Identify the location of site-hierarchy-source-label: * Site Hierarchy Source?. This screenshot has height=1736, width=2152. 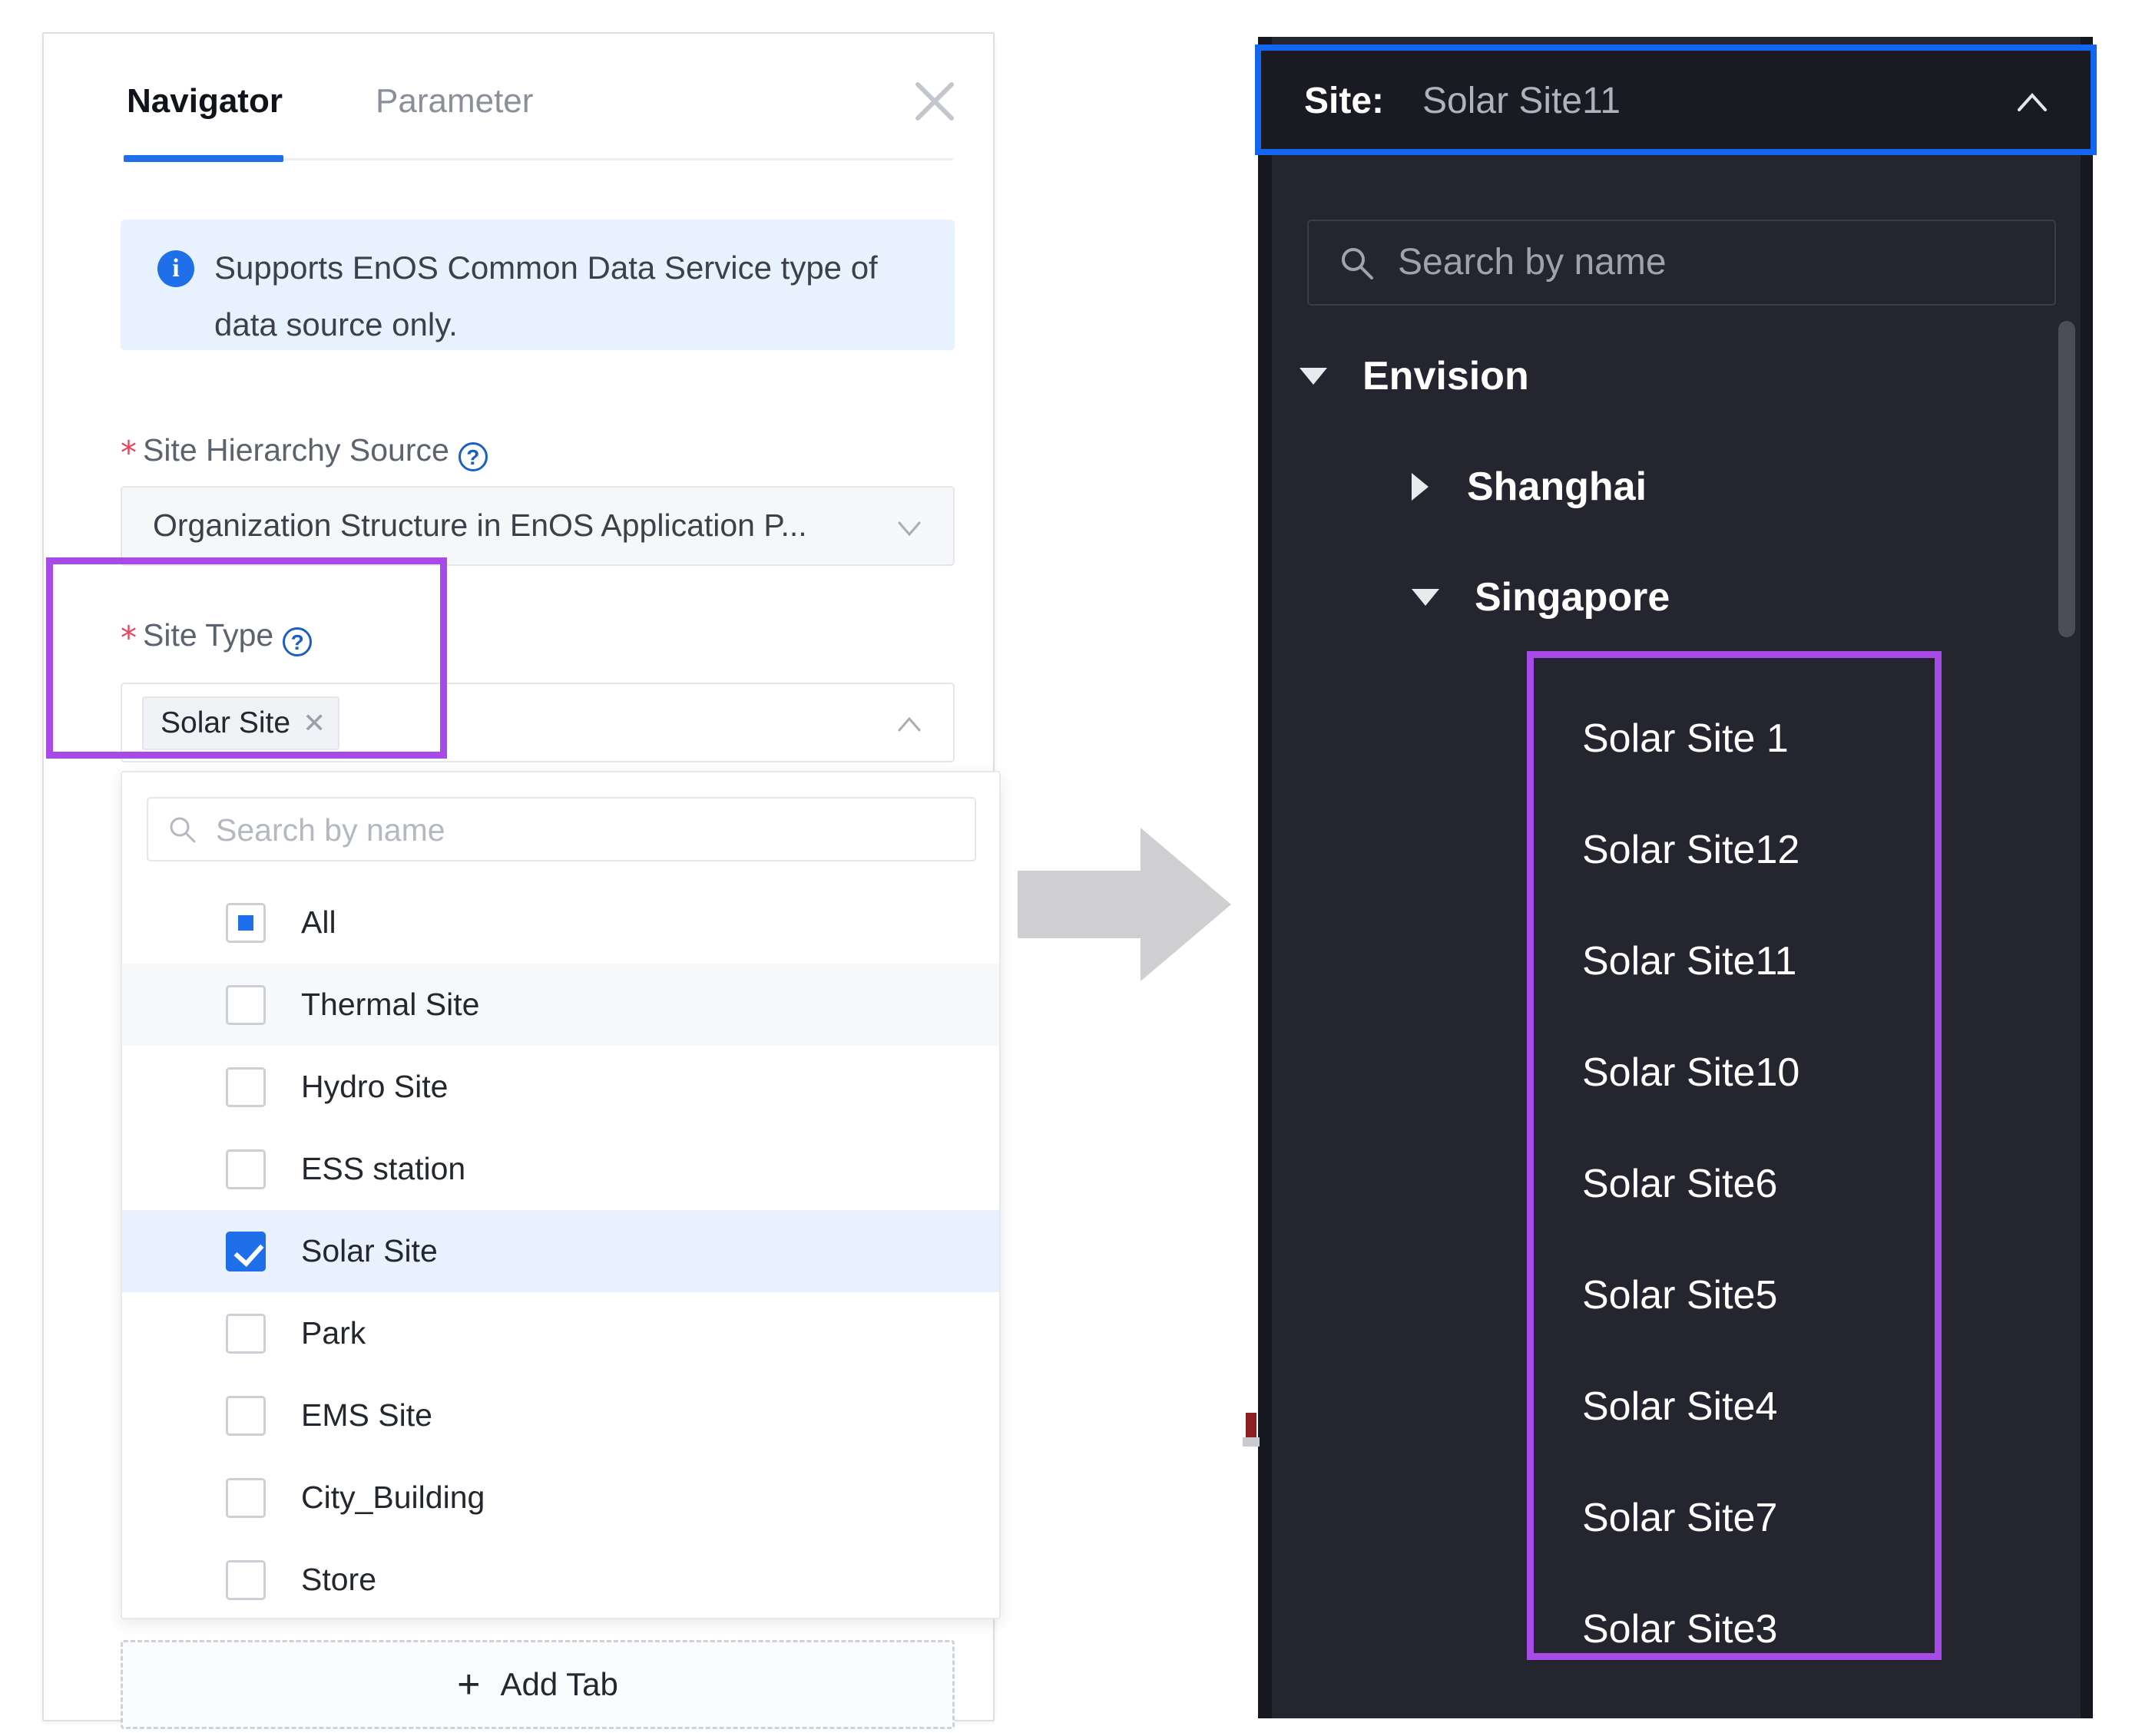
(304, 451).